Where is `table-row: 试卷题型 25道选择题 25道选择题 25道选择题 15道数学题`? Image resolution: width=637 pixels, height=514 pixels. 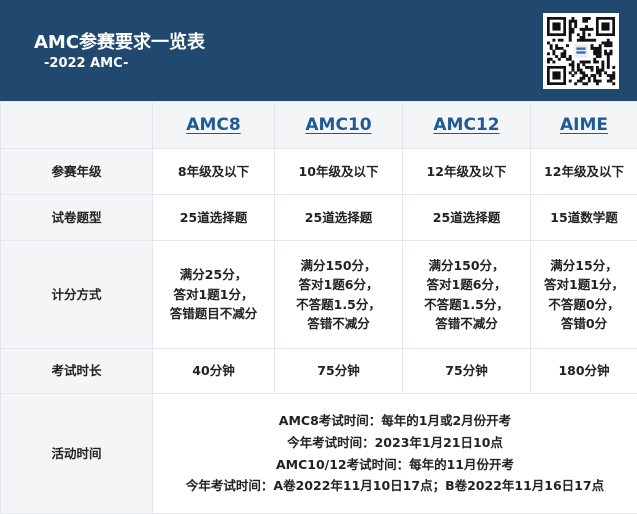 table-row: 试卷题型 25道选择题 25道选择题 25道选择题 15道数学题 is located at coordinates (318, 217).